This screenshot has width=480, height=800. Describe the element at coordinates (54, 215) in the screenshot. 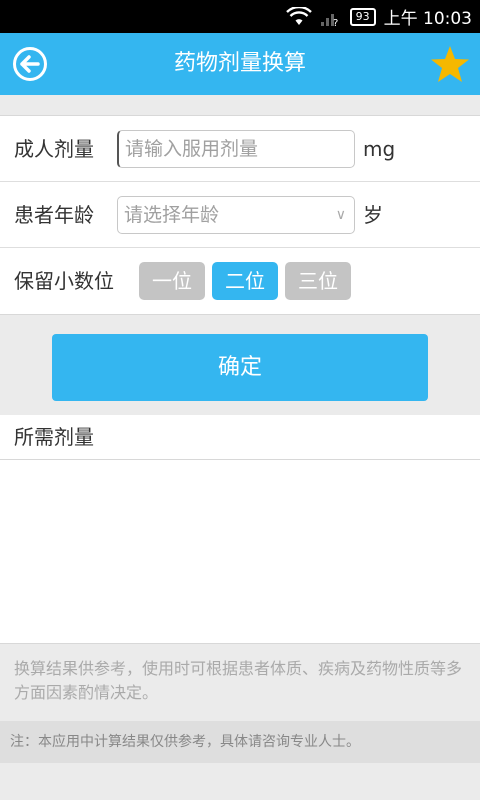

I see `age-label: 患者年龄` at that location.